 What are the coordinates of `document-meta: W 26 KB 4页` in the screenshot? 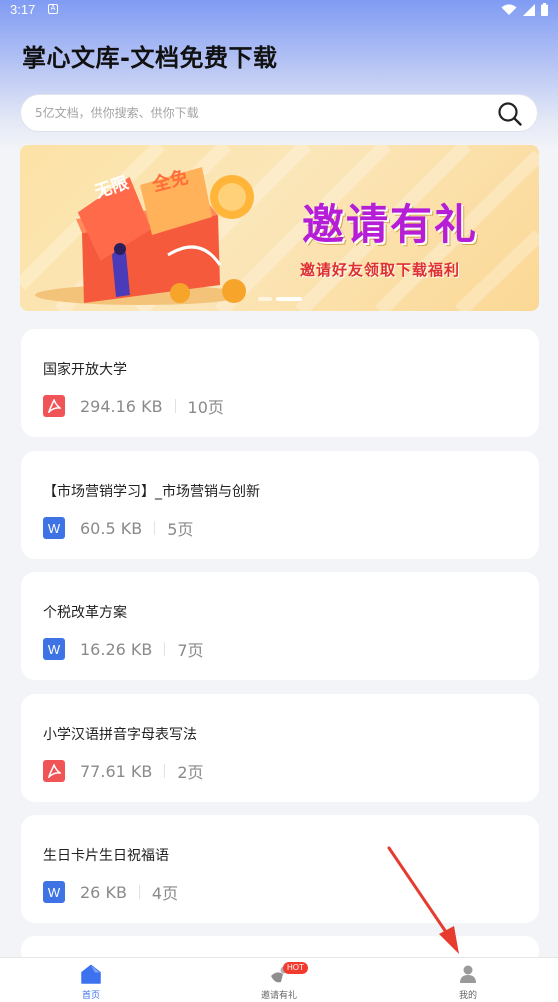 It's located at (110, 892).